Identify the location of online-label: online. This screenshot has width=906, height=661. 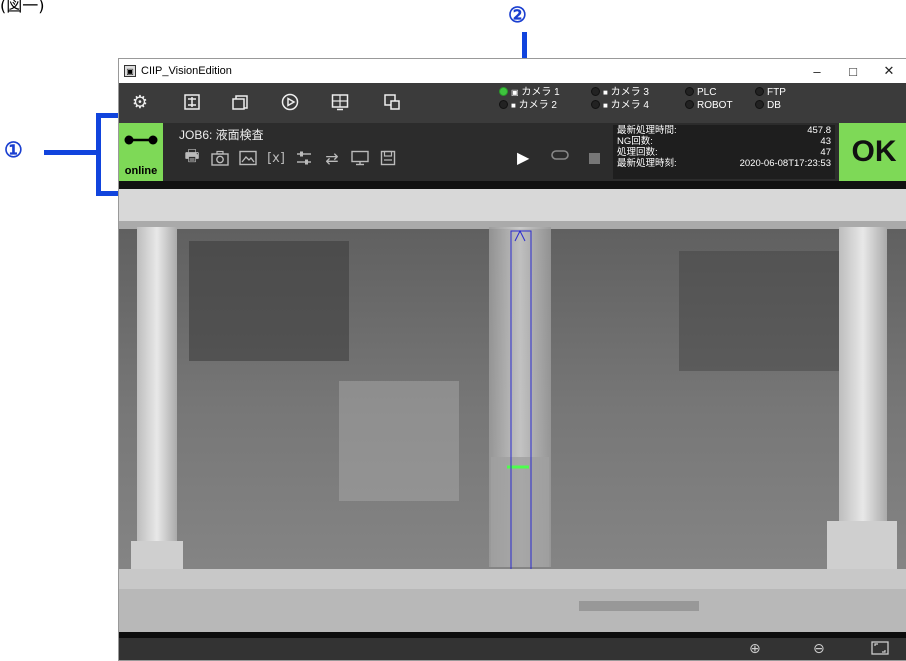
(141, 171).